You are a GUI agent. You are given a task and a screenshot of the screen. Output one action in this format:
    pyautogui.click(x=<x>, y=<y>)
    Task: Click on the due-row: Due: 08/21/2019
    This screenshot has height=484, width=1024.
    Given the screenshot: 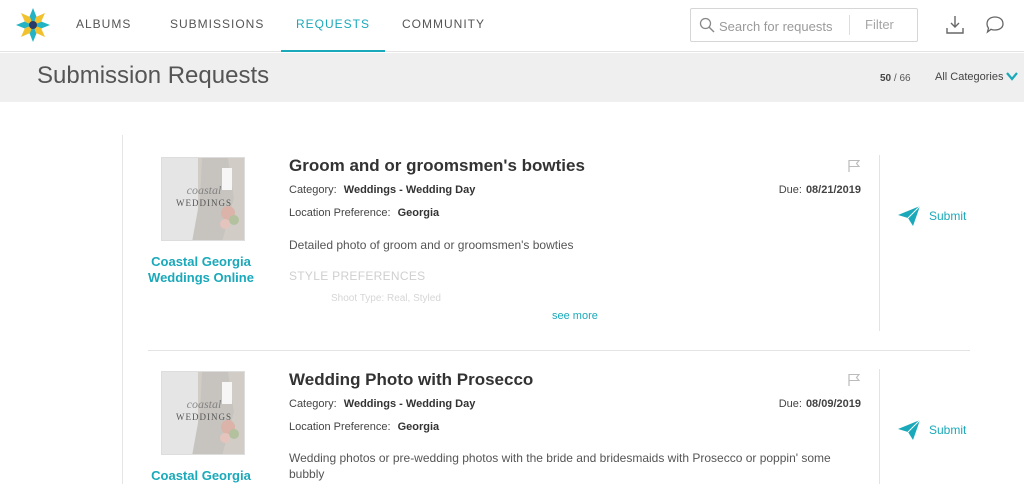 What is the action you would take?
    pyautogui.click(x=801, y=190)
    